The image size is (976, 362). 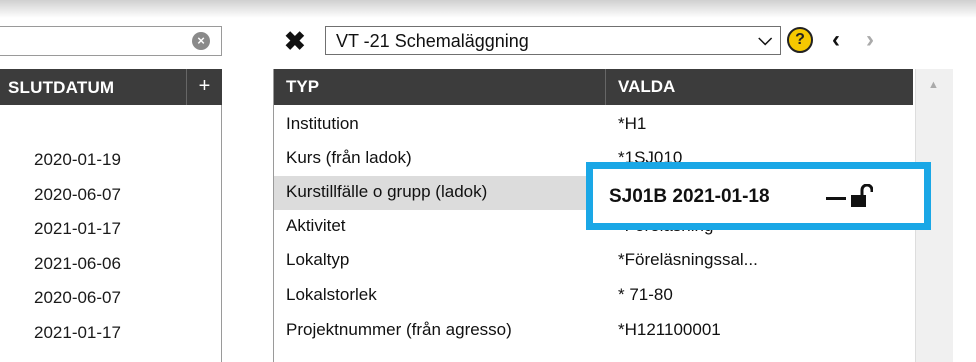 I want to click on chevron-down-icon: ⌵, so click(x=765, y=39).